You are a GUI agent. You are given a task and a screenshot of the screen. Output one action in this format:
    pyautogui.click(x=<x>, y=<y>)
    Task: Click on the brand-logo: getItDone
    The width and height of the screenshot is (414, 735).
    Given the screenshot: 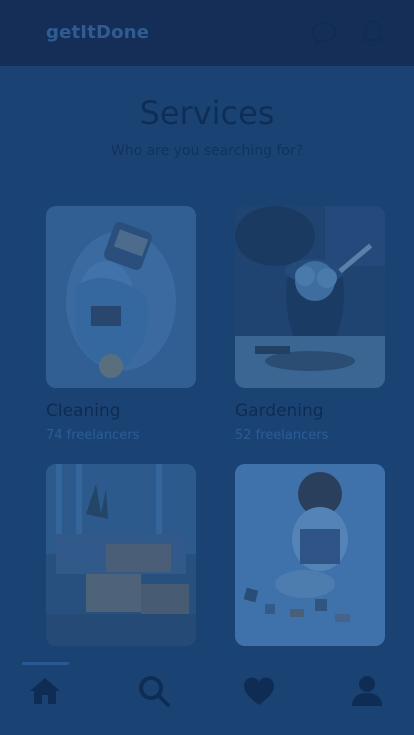 What is the action you would take?
    pyautogui.click(x=97, y=32)
    